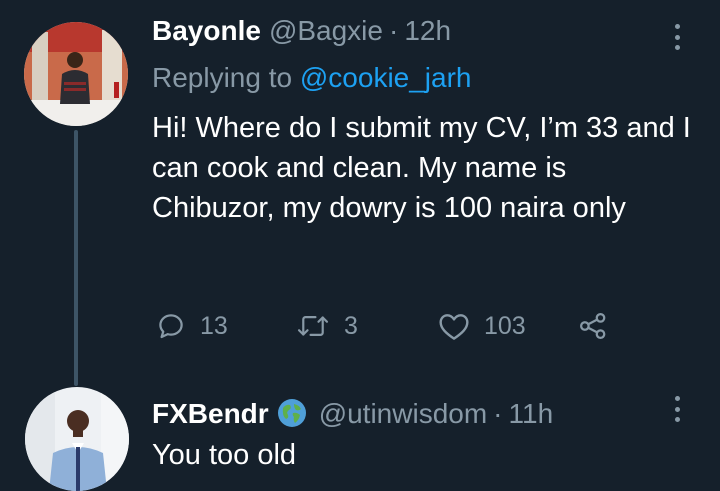  I want to click on heart-icon, so click(454, 326).